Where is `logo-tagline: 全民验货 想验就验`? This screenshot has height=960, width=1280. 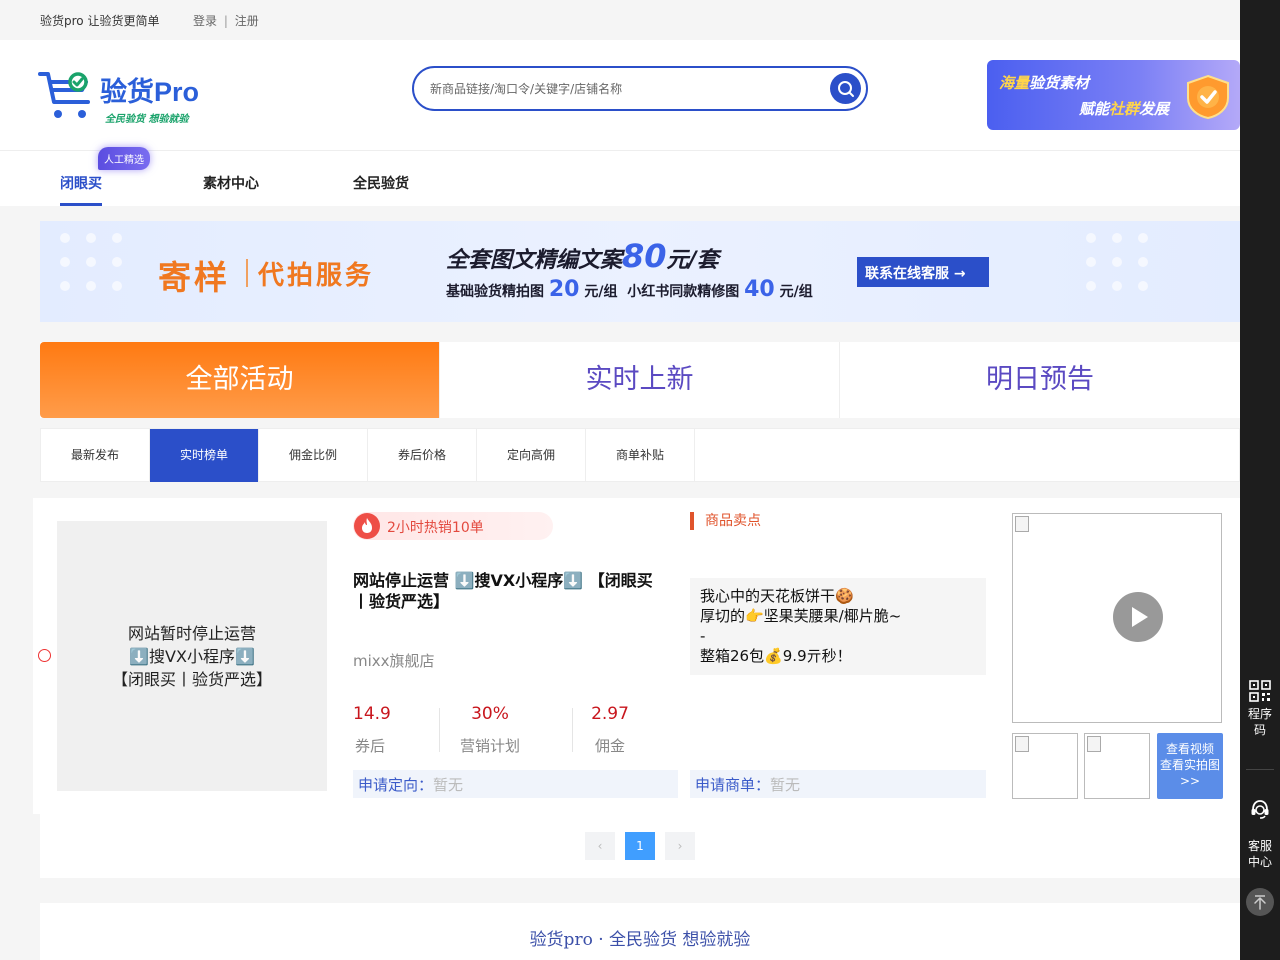
logo-tagline: 全民验货 想验就验 is located at coordinates (147, 119).